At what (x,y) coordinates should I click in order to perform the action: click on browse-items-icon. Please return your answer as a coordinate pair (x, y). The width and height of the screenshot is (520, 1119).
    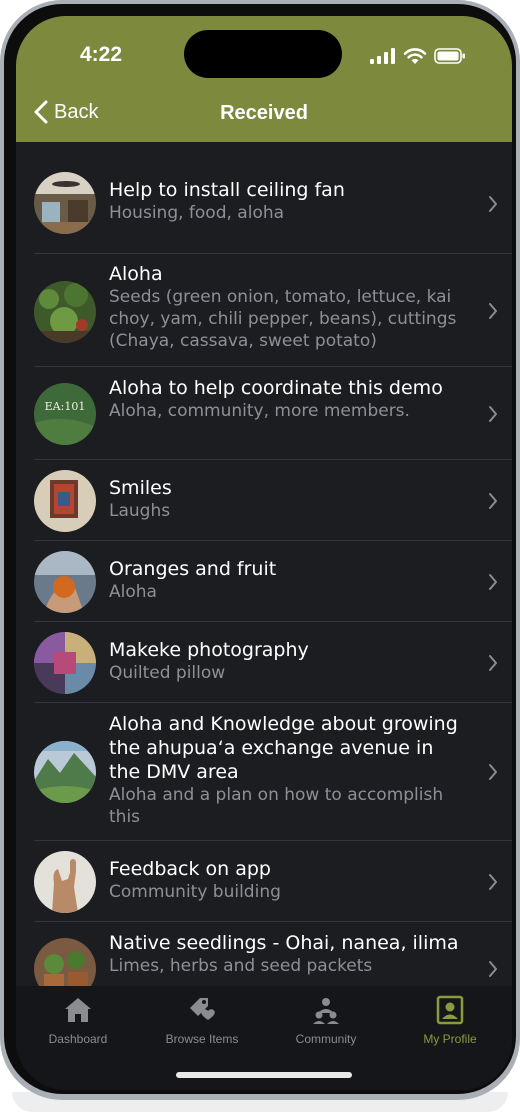
    Looking at the image, I should click on (202, 1009).